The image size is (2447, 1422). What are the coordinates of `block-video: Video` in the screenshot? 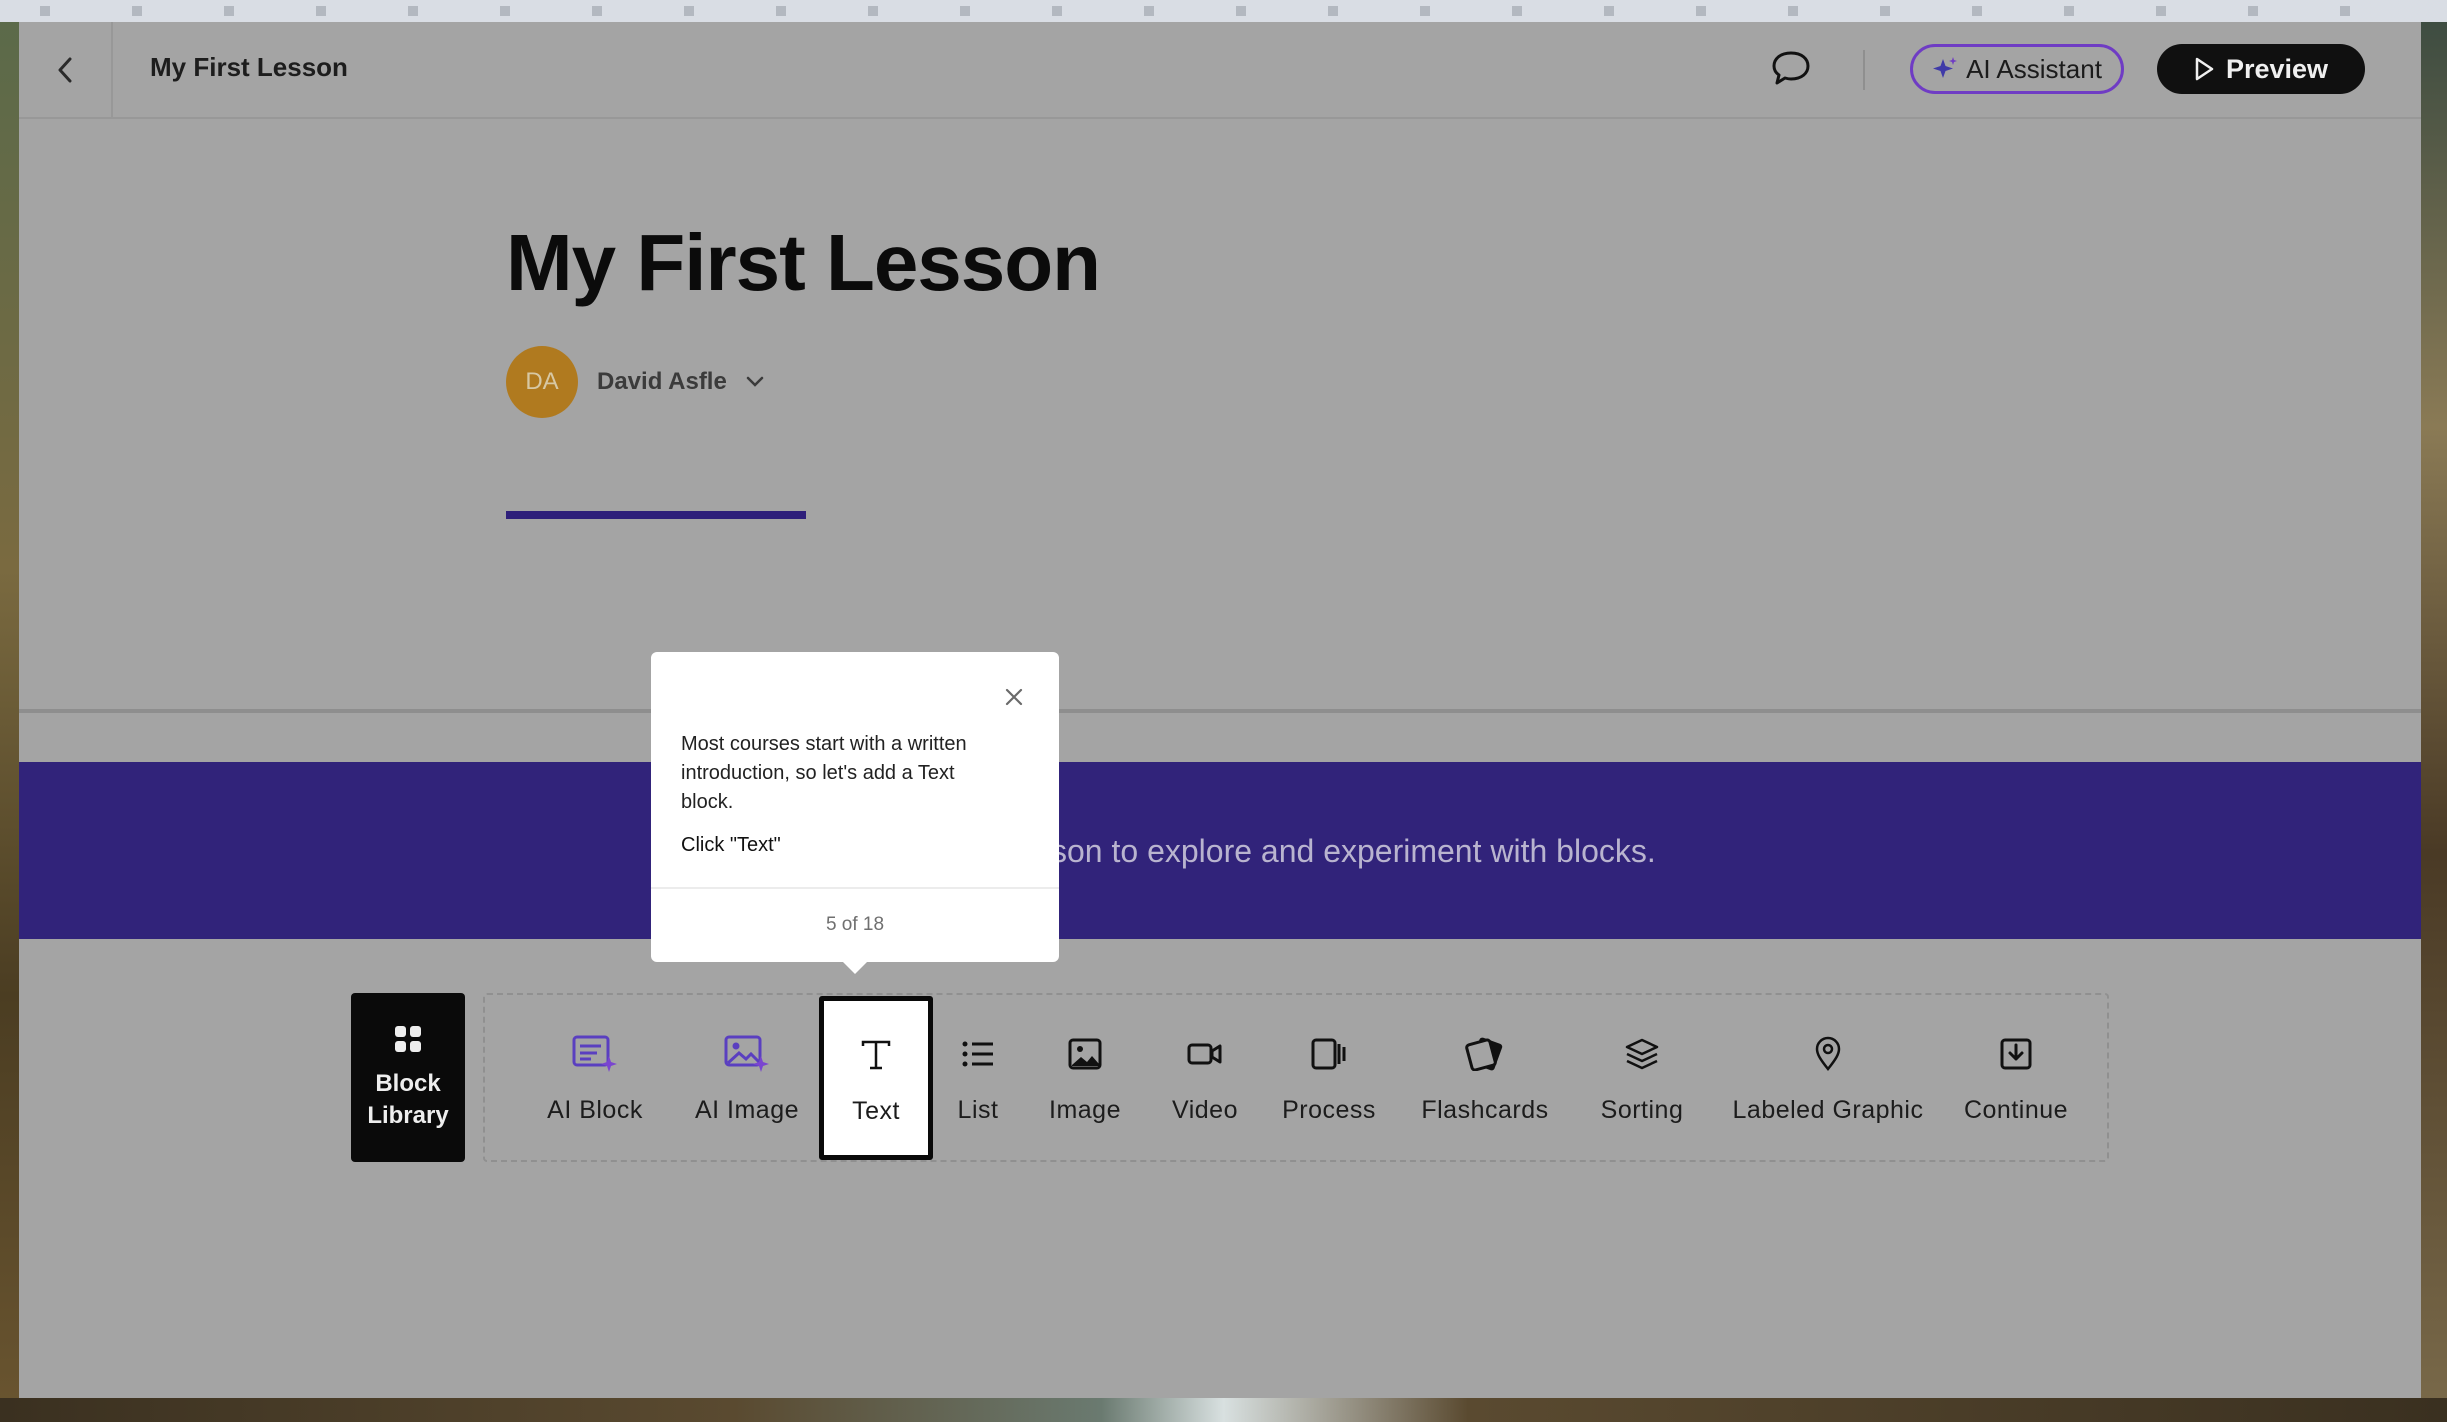 It's located at (1205, 1077).